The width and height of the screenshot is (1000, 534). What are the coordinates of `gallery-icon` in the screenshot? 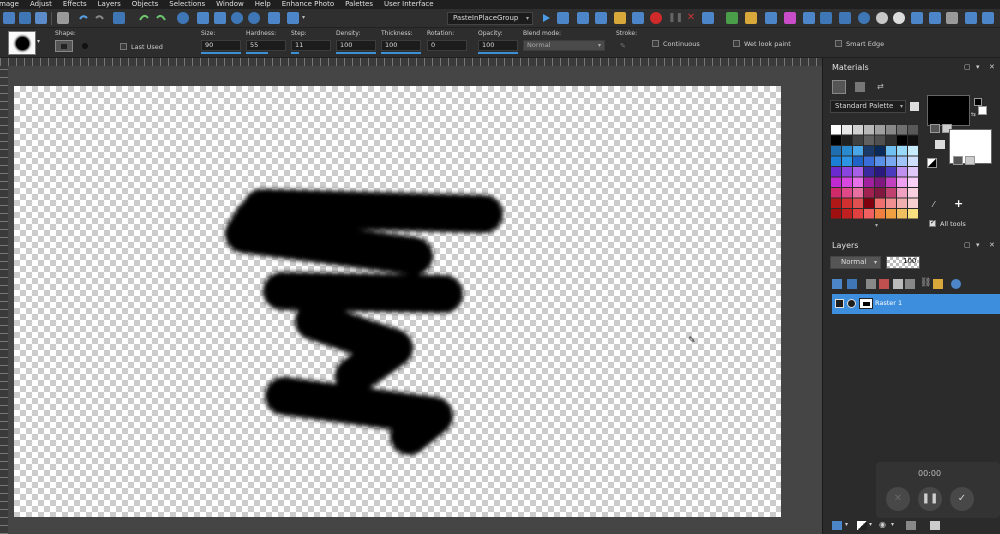 It's located at (732, 18).